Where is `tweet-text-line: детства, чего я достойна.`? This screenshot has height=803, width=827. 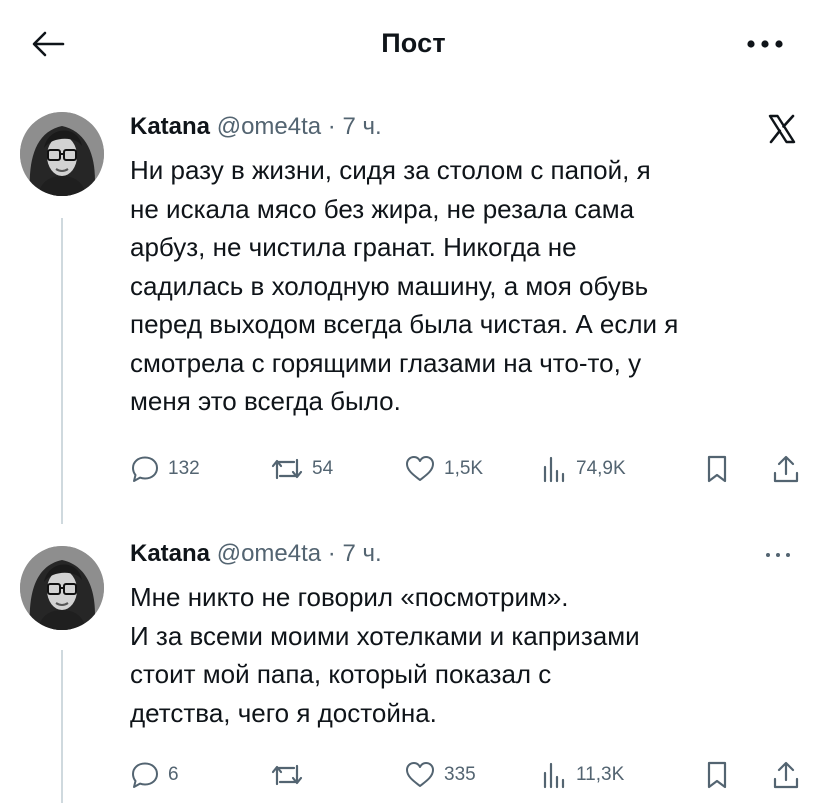
tweet-text-line: детства, чего я достойна. is located at coordinates (283, 712).